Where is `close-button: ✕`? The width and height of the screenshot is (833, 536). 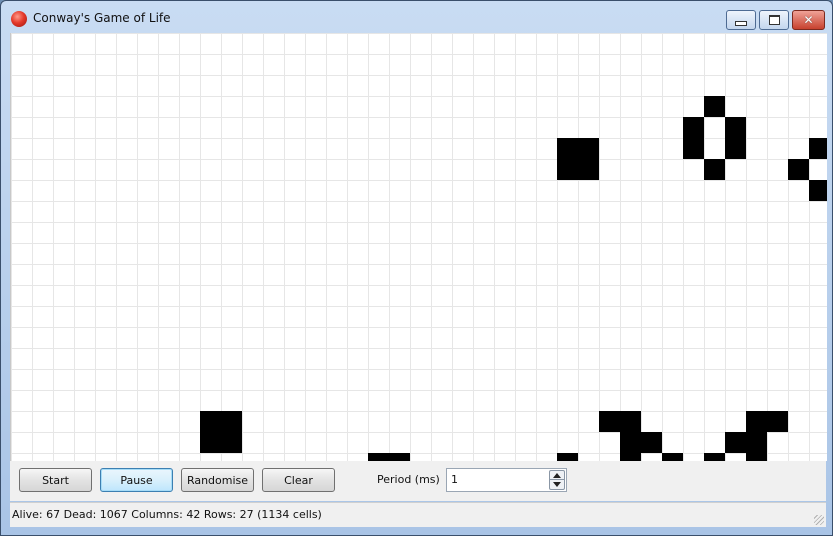 close-button: ✕ is located at coordinates (808, 20).